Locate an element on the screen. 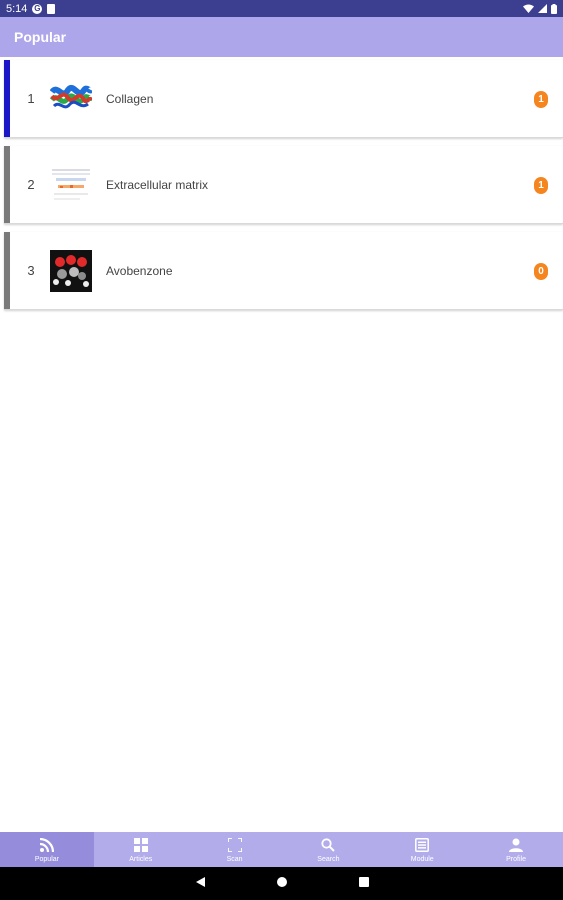  nav-label: Module is located at coordinates (422, 859).